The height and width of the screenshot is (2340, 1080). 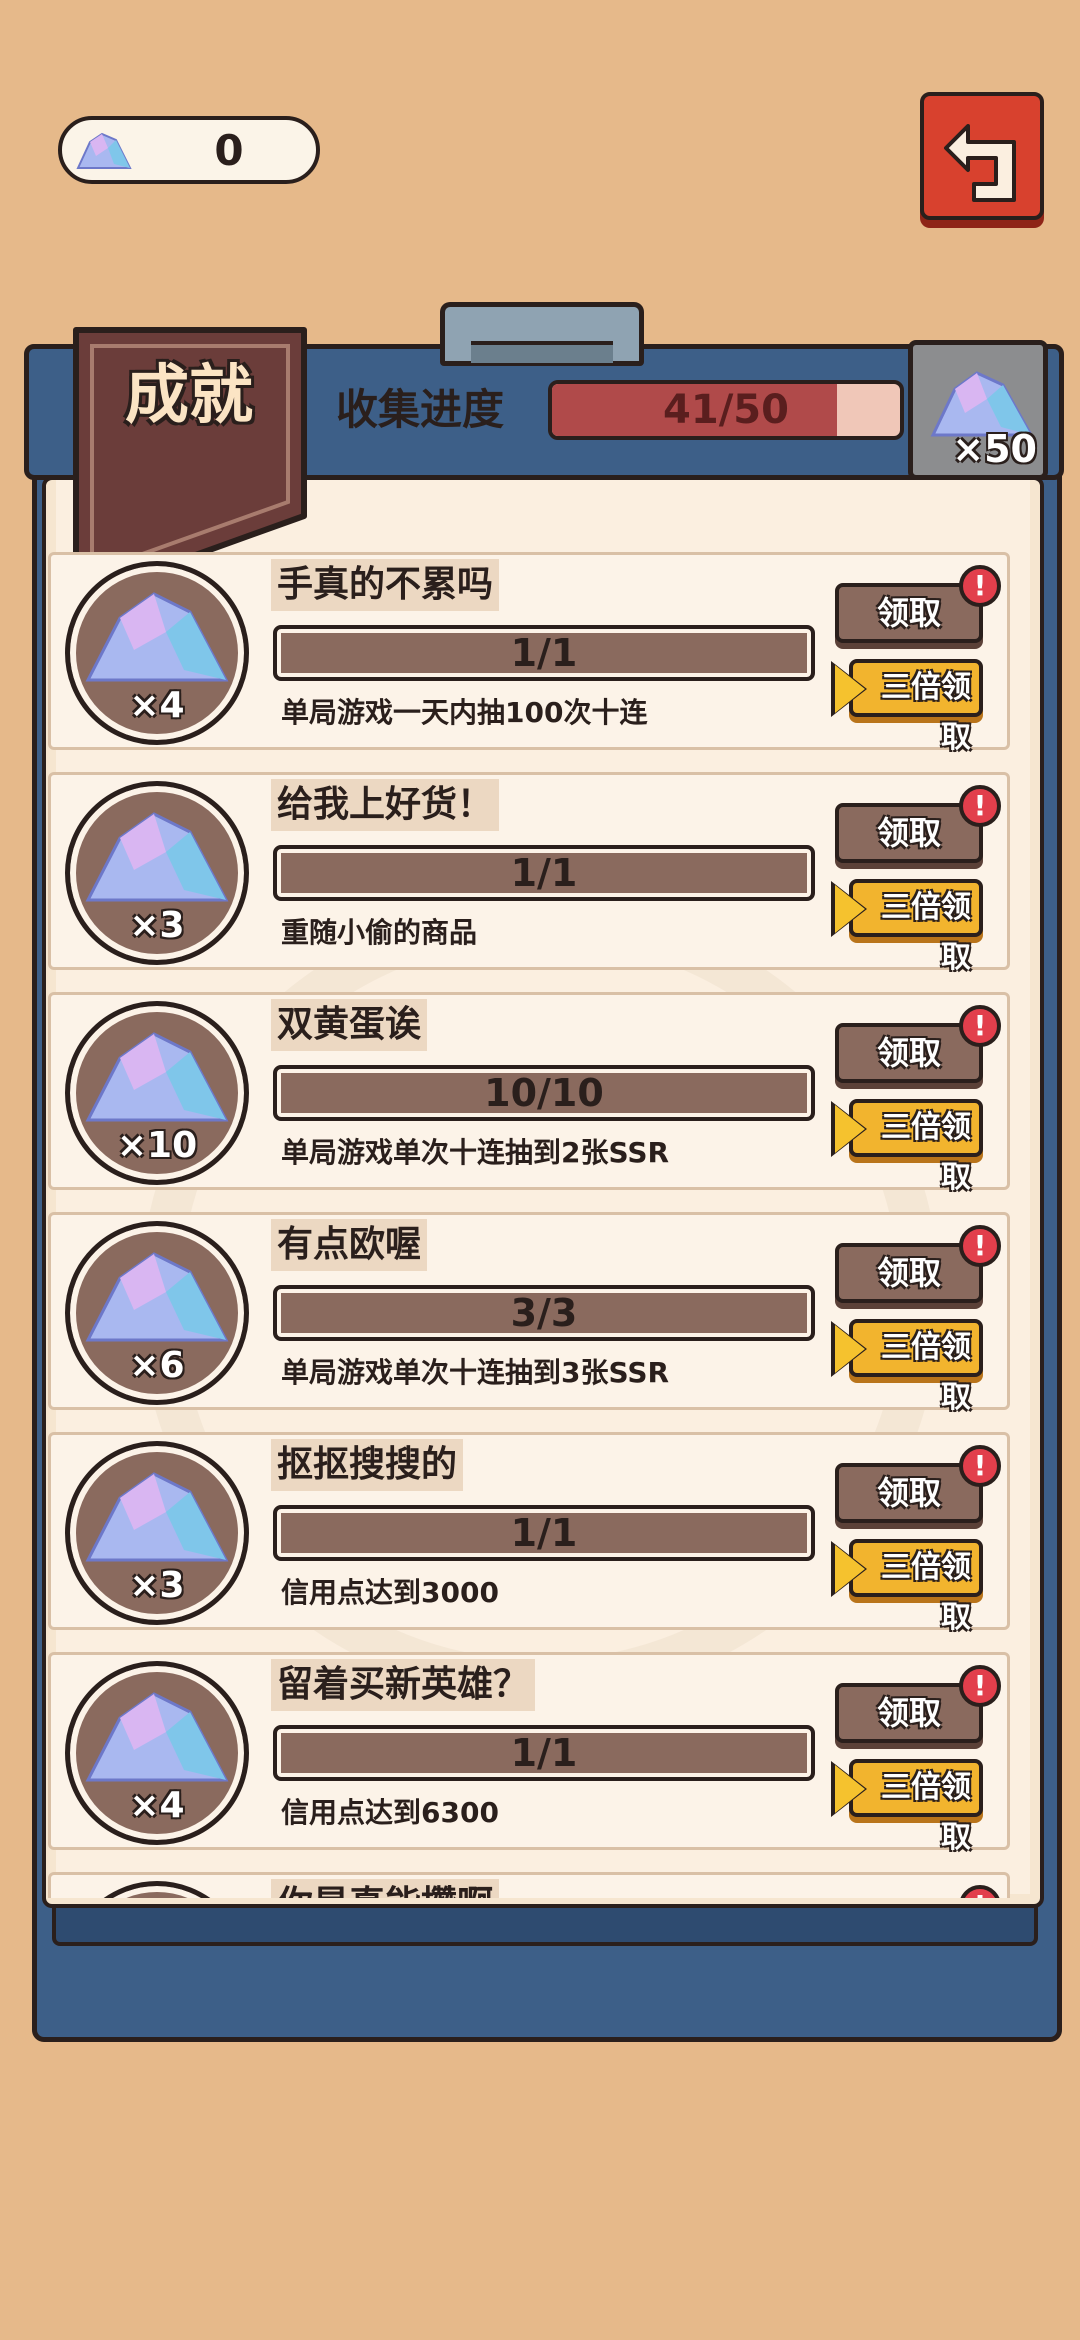 What do you see at coordinates (349, 1025) in the screenshot?
I see `achievement-title: 双黄蛋诶` at bounding box center [349, 1025].